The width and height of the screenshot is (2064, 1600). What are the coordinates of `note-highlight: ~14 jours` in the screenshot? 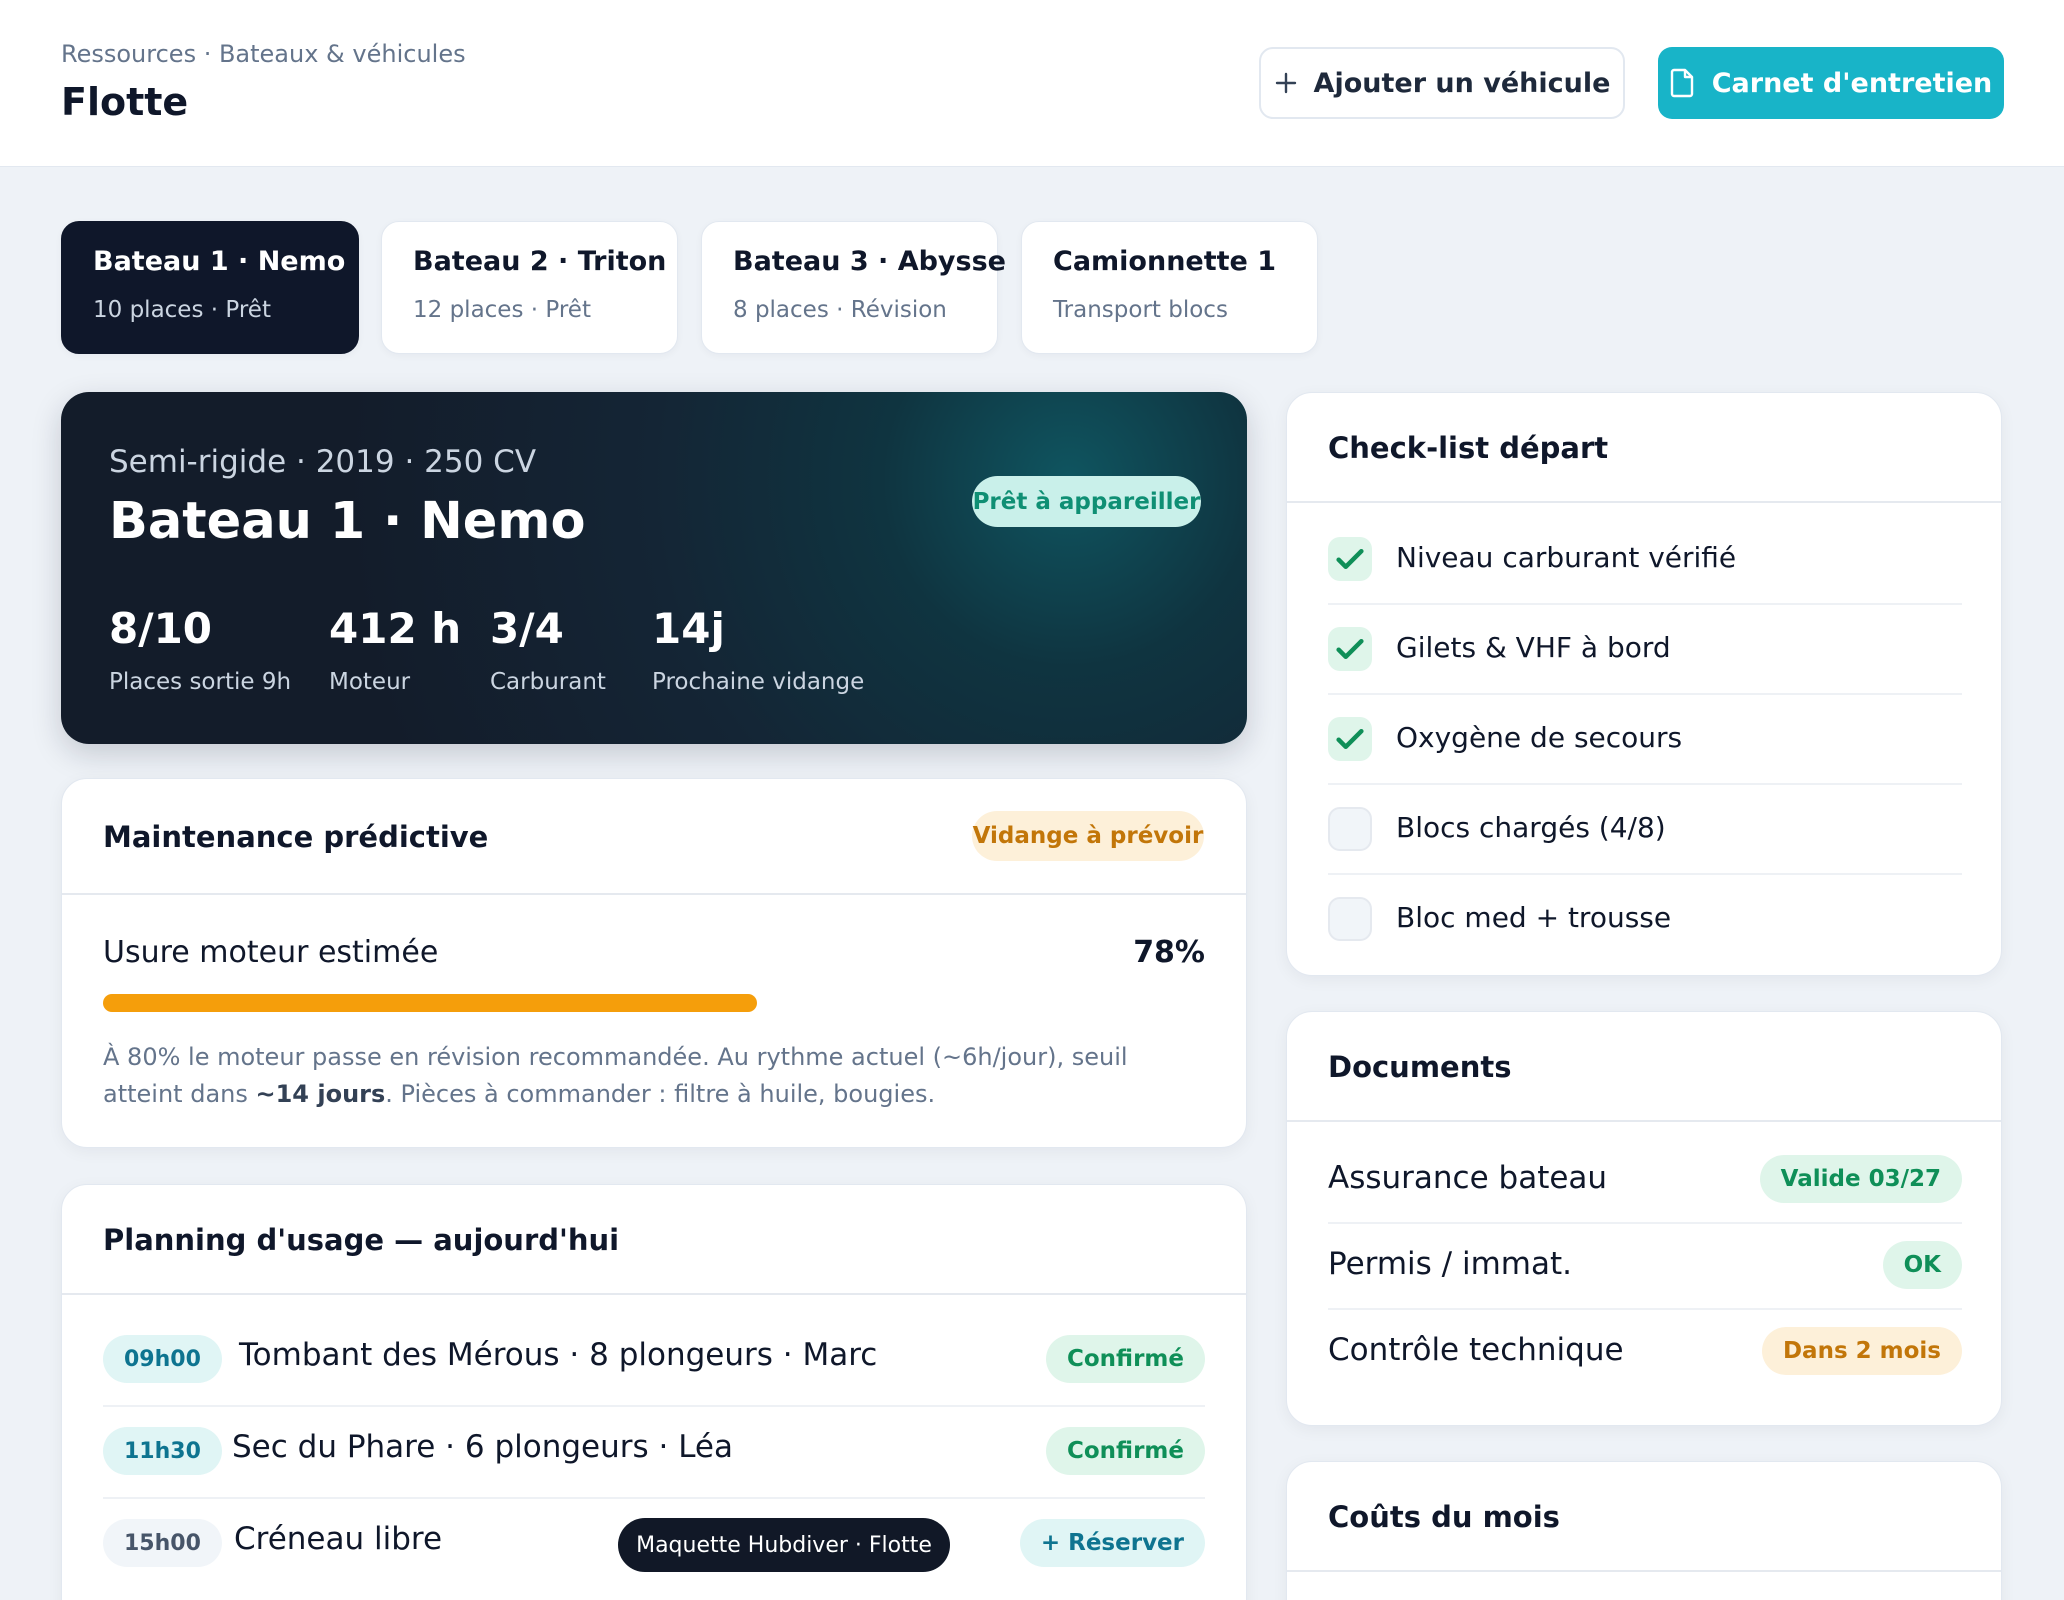 It's located at (320, 1094).